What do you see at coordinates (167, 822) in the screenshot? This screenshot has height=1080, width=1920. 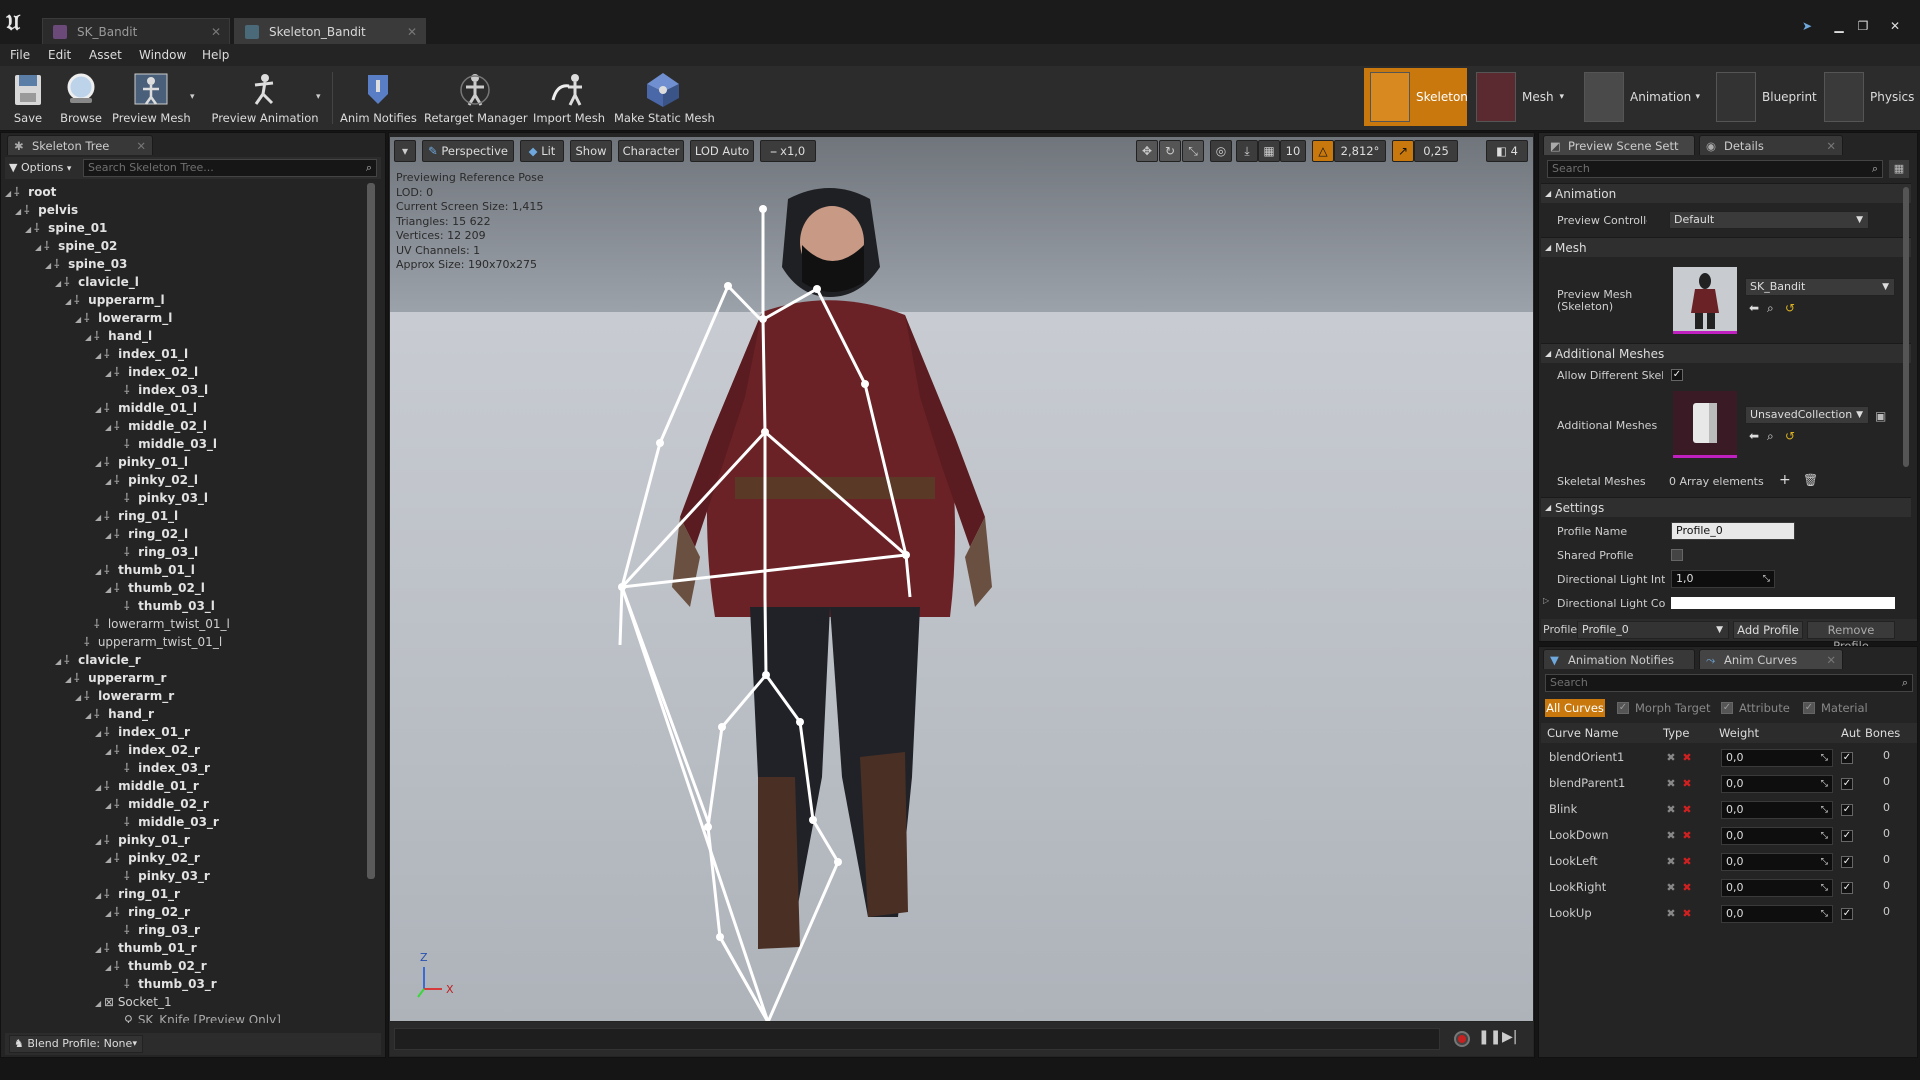 I see `bone-row: ⸸ middle_03_r` at bounding box center [167, 822].